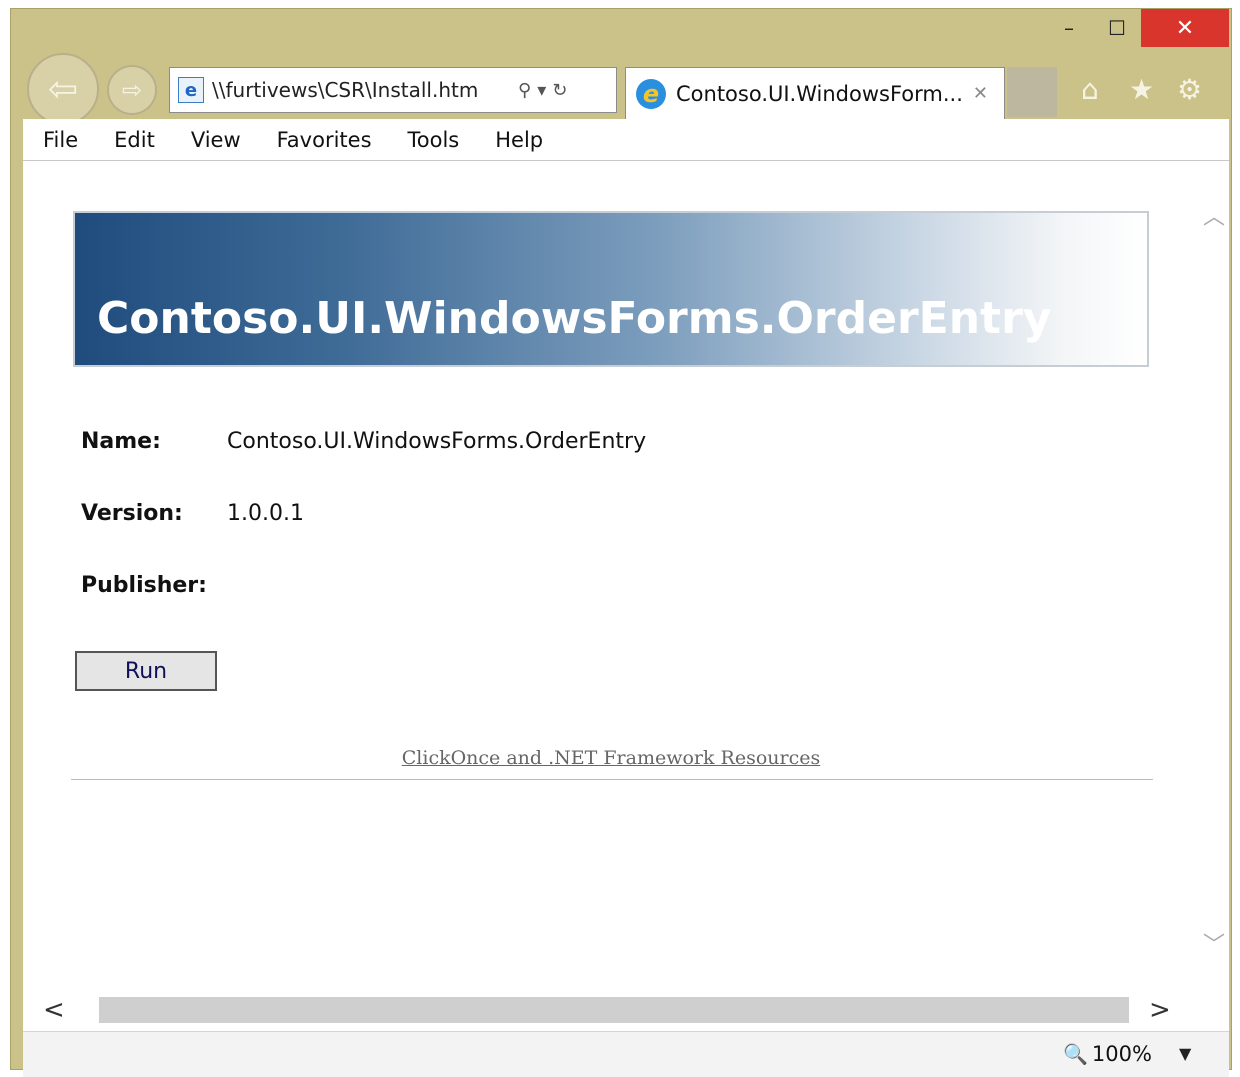 The image size is (1240, 1077). I want to click on minimize-button: –, so click(1069, 28).